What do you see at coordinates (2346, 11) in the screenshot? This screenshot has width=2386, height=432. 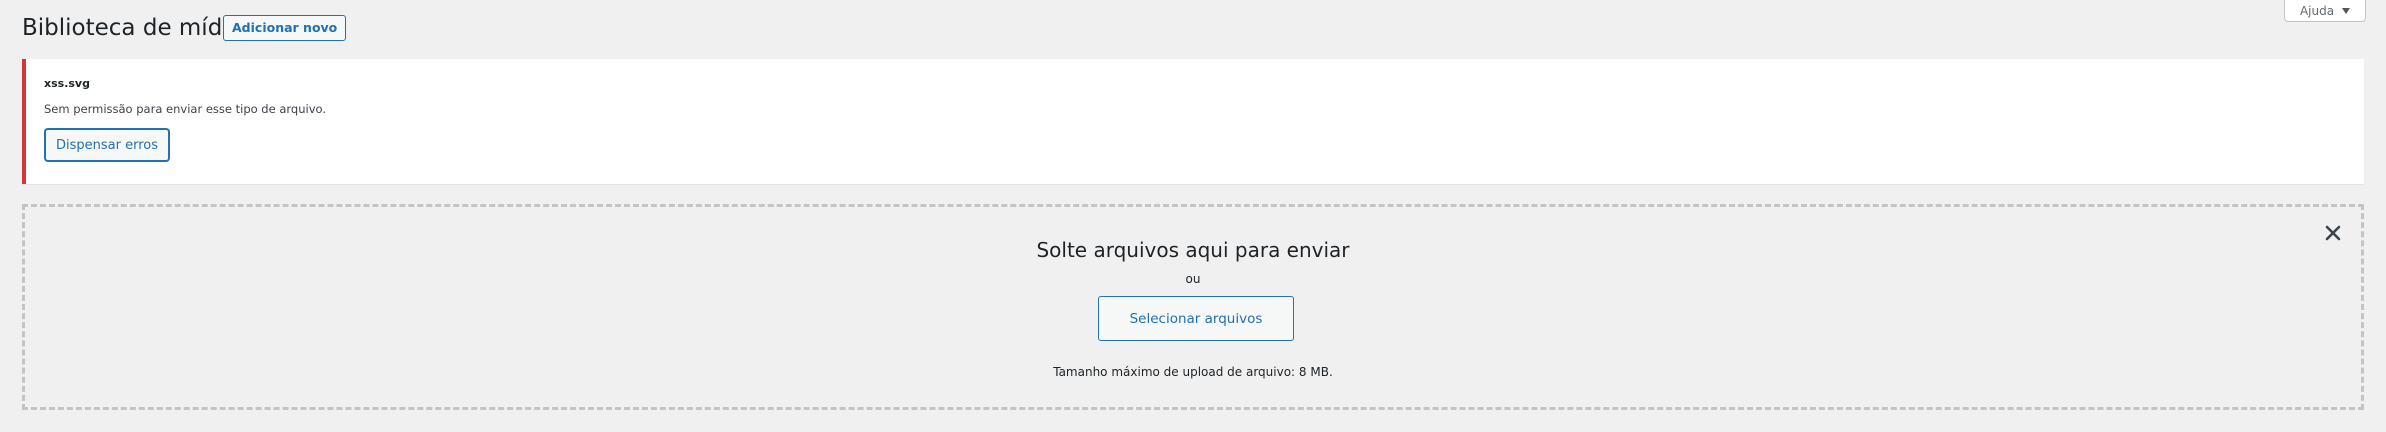 I see `caret-down-icon` at bounding box center [2346, 11].